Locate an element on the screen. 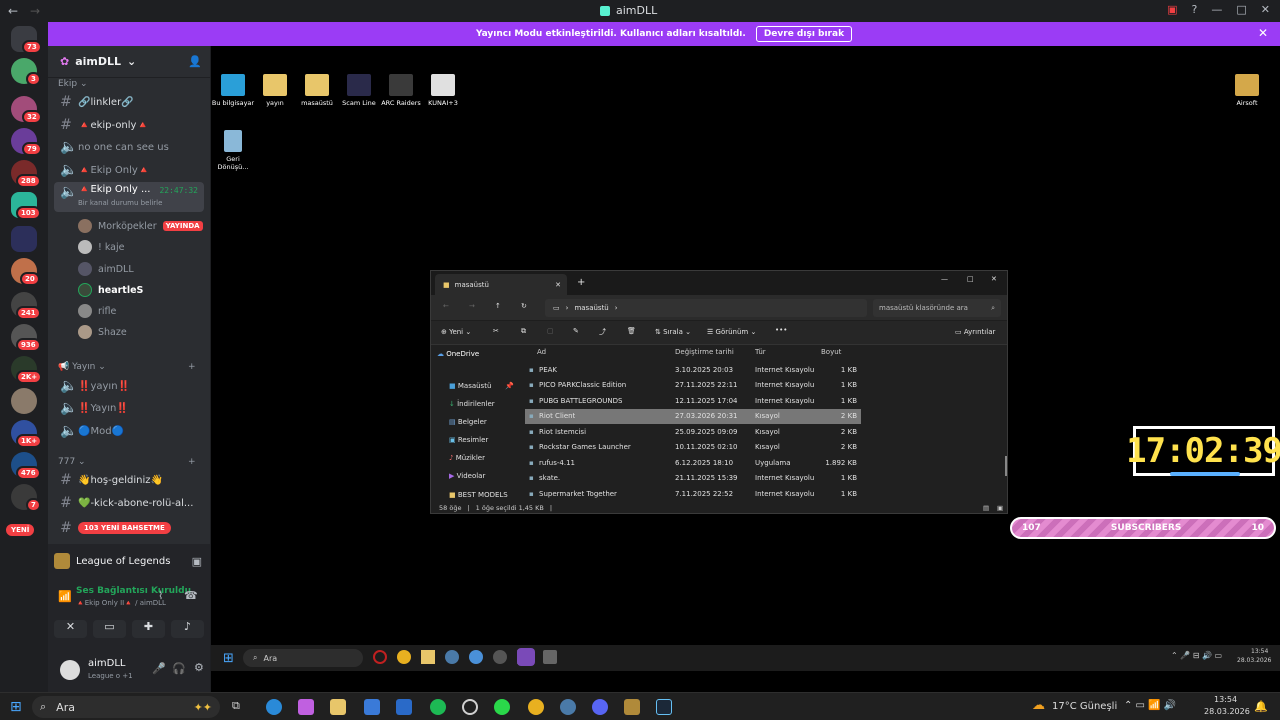 The height and width of the screenshot is (720, 1280). steam-icon is located at coordinates (664, 707).